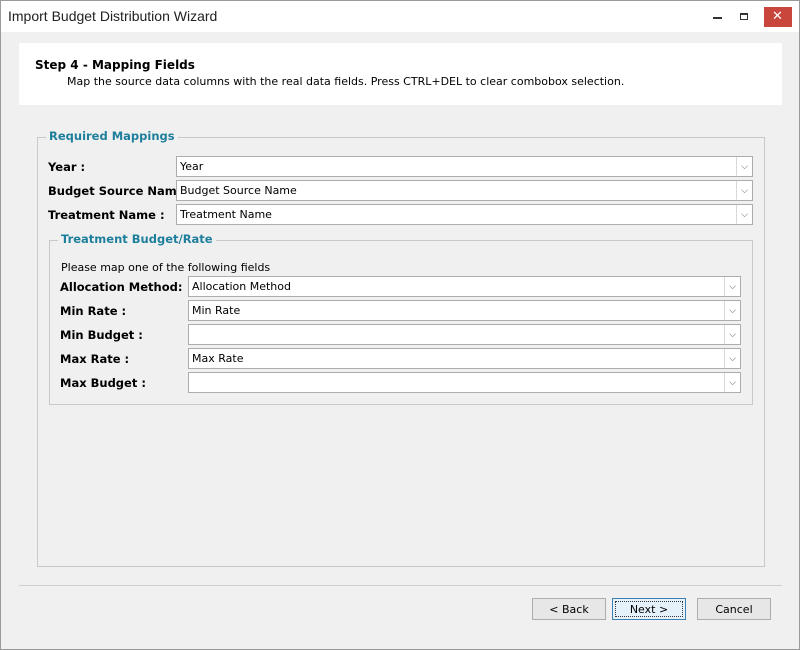  What do you see at coordinates (121, 287) in the screenshot?
I see `allocation-method-label: Allocation Method:` at bounding box center [121, 287].